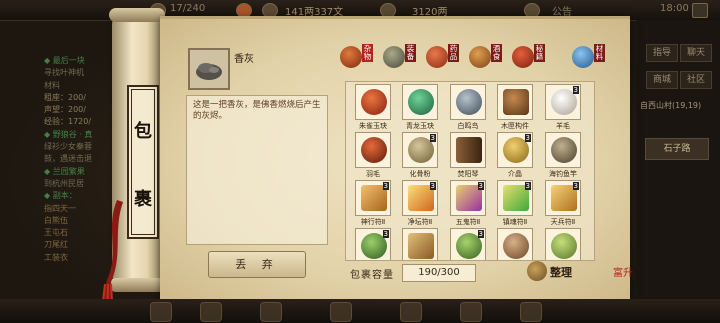  I want to click on misc-icon, so click(351, 57).